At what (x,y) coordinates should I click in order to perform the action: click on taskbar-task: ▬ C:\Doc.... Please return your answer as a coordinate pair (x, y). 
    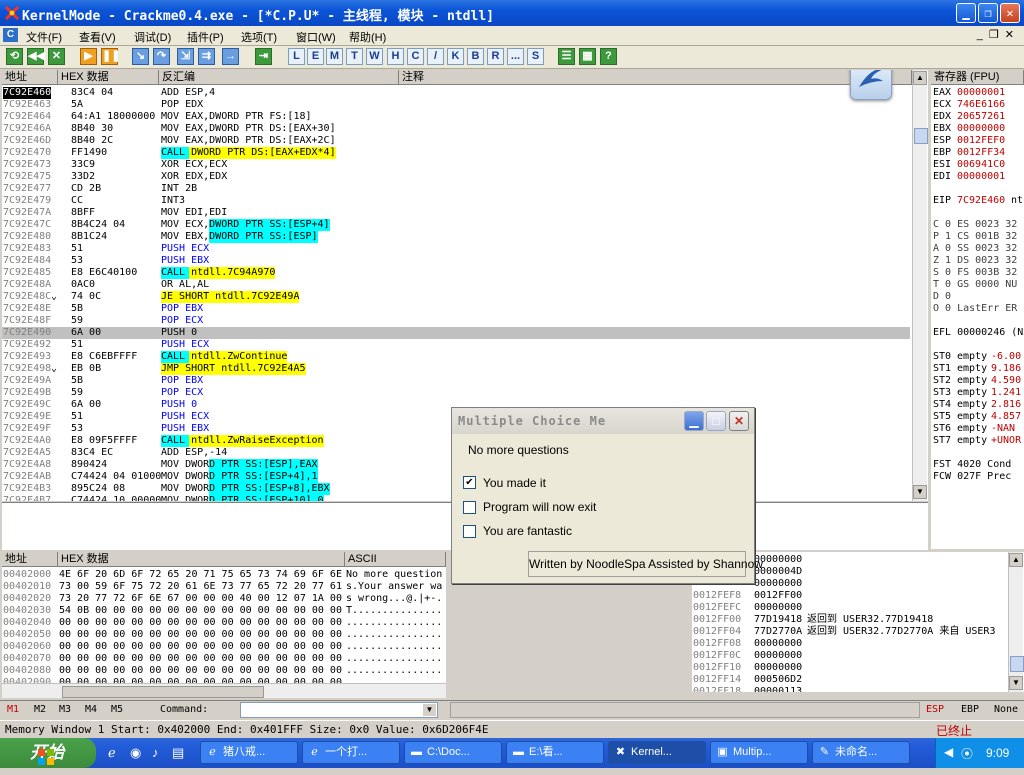
    Looking at the image, I should click on (453, 752).